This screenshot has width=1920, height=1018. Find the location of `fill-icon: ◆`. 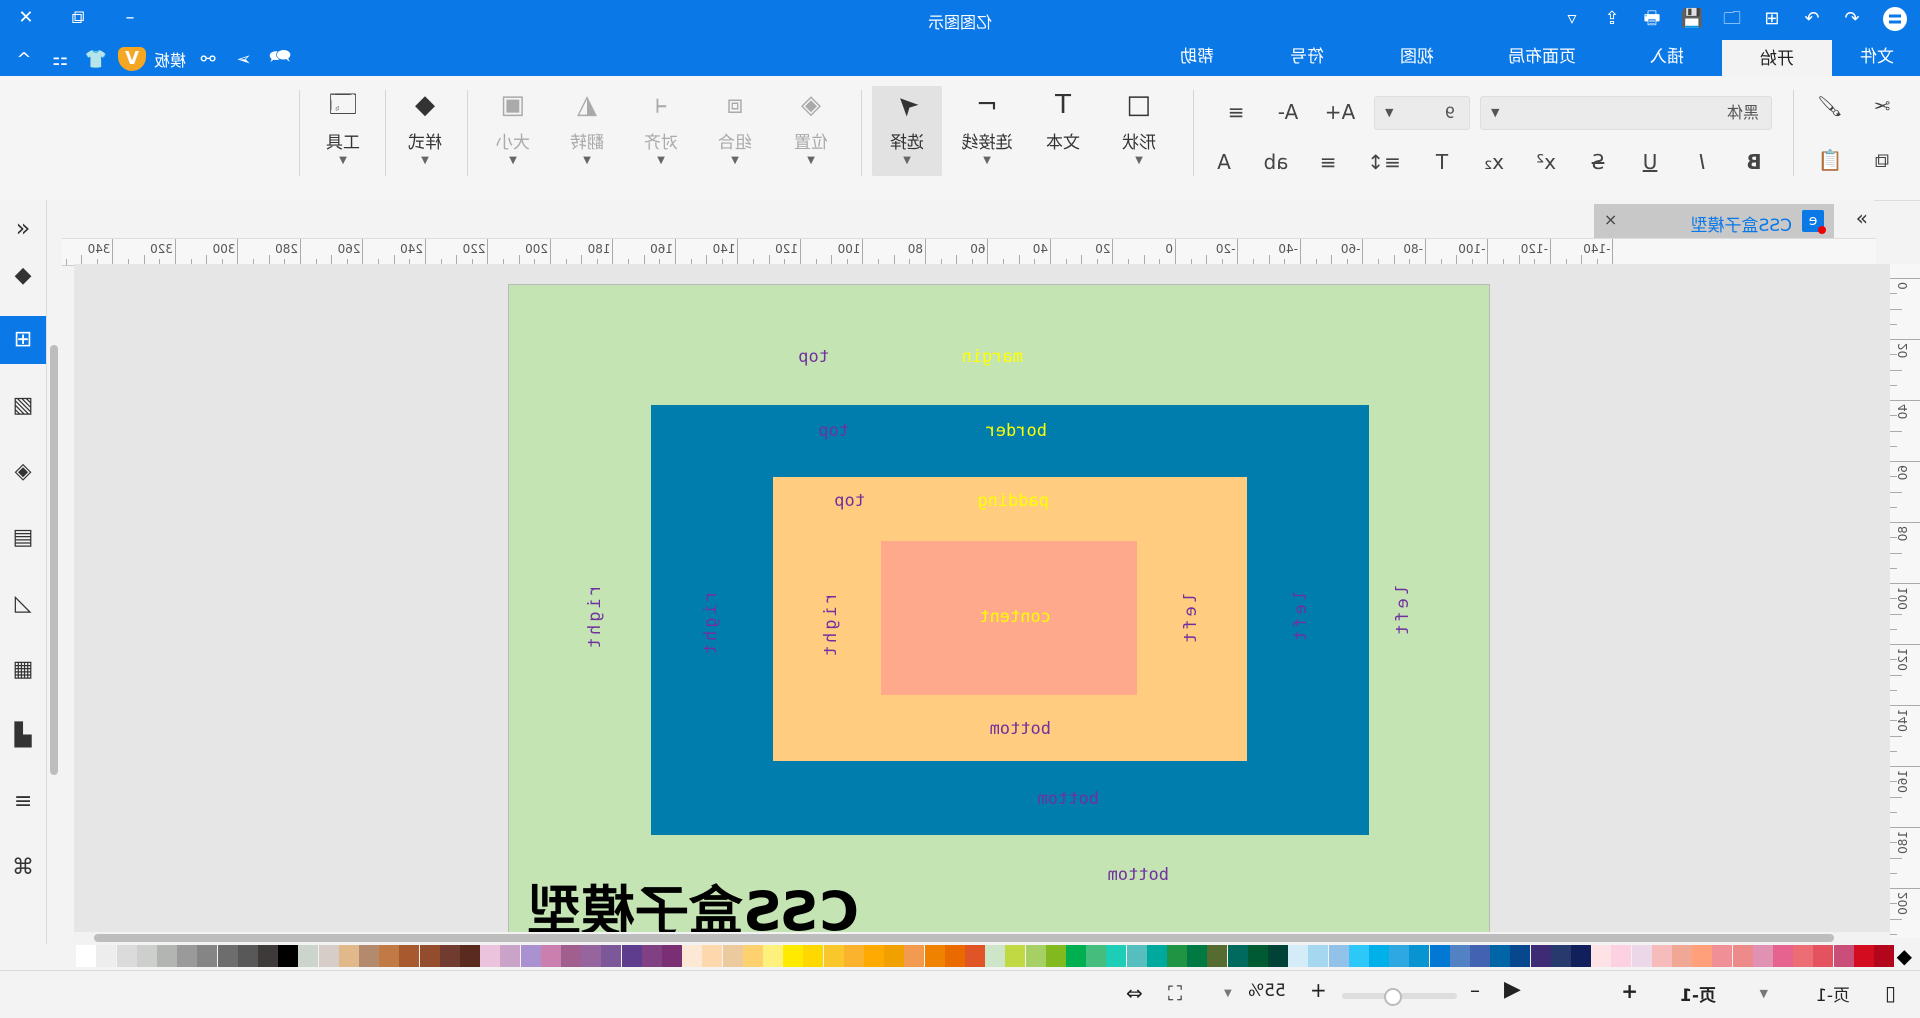

fill-icon: ◆ is located at coordinates (23, 276).